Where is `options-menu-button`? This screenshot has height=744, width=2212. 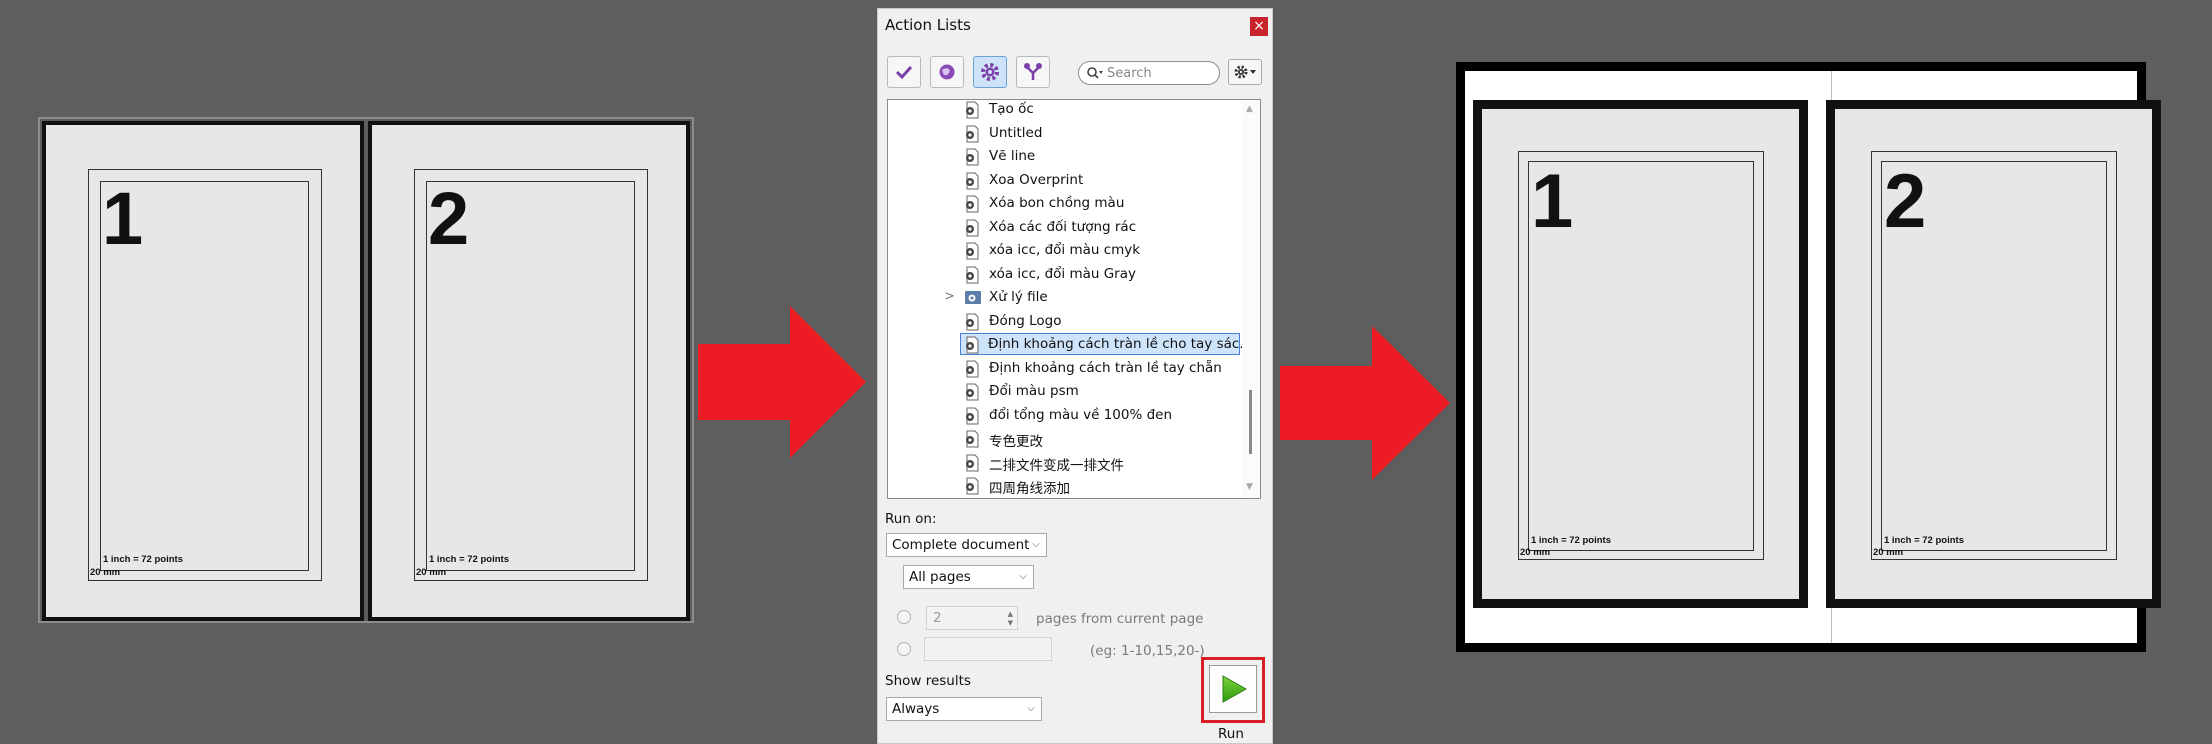
options-menu-button is located at coordinates (1245, 72).